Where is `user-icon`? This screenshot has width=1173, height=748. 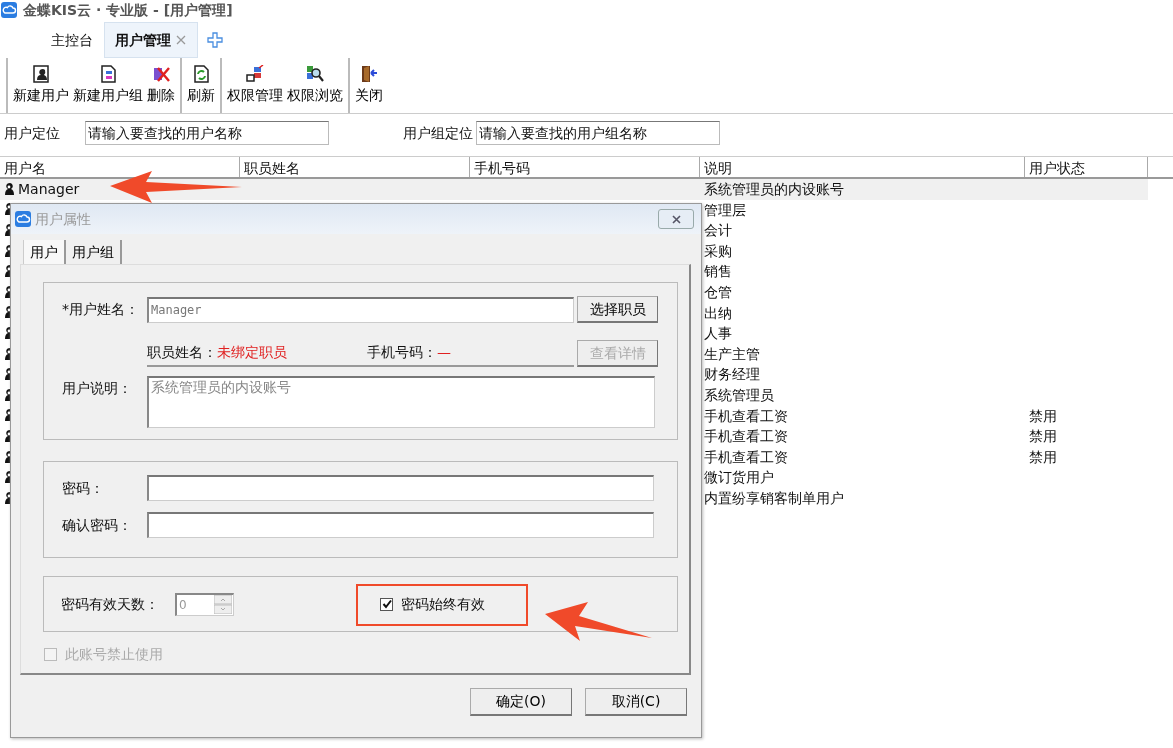 user-icon is located at coordinates (9, 189).